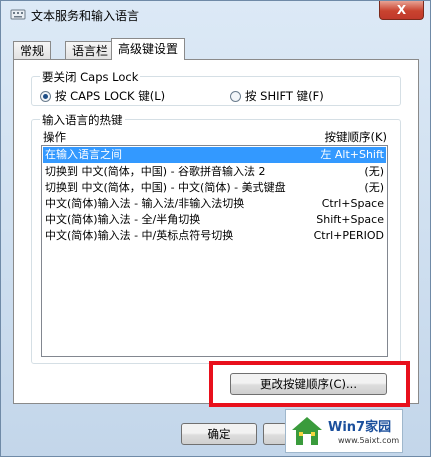 The height and width of the screenshot is (457, 431). I want to click on row-action: 在输入语言之间, so click(83, 154).